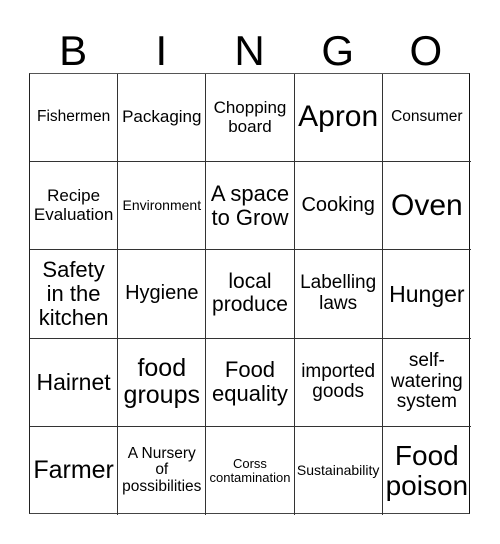  I want to click on bingo-cell: Cooking, so click(338, 206).